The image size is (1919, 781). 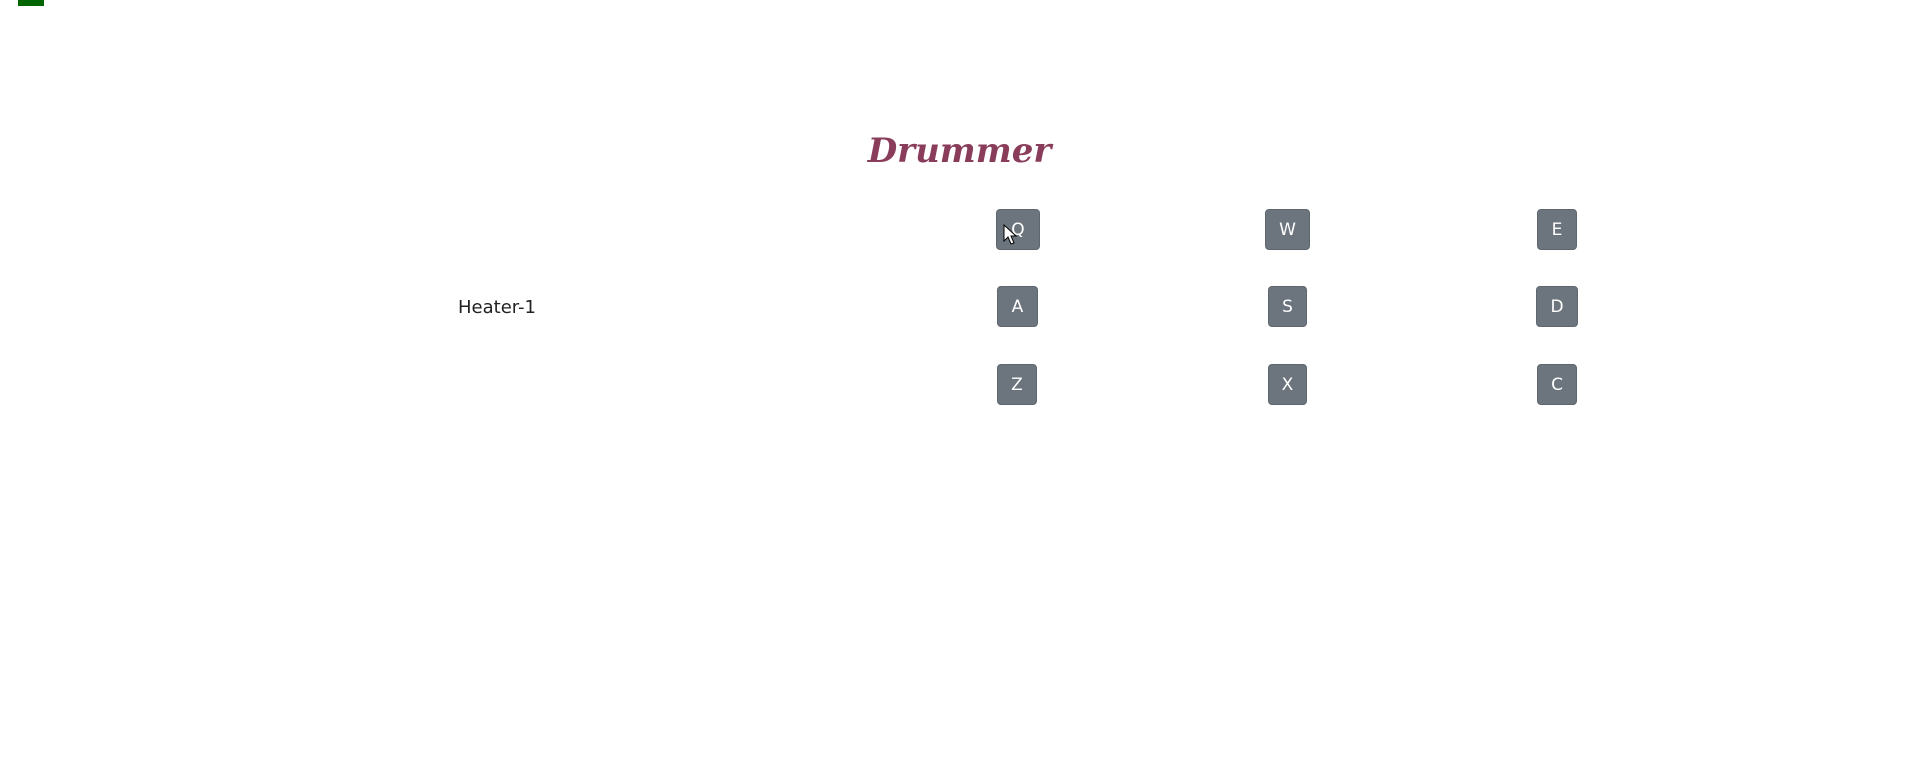 I want to click on drum-pad-s: S, so click(x=1287, y=306).